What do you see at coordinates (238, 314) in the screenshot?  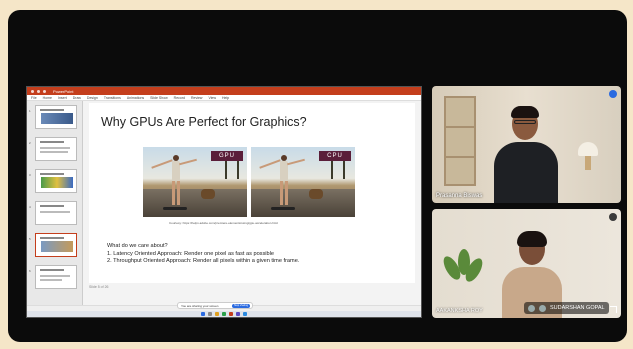 I see `teams-icon` at bounding box center [238, 314].